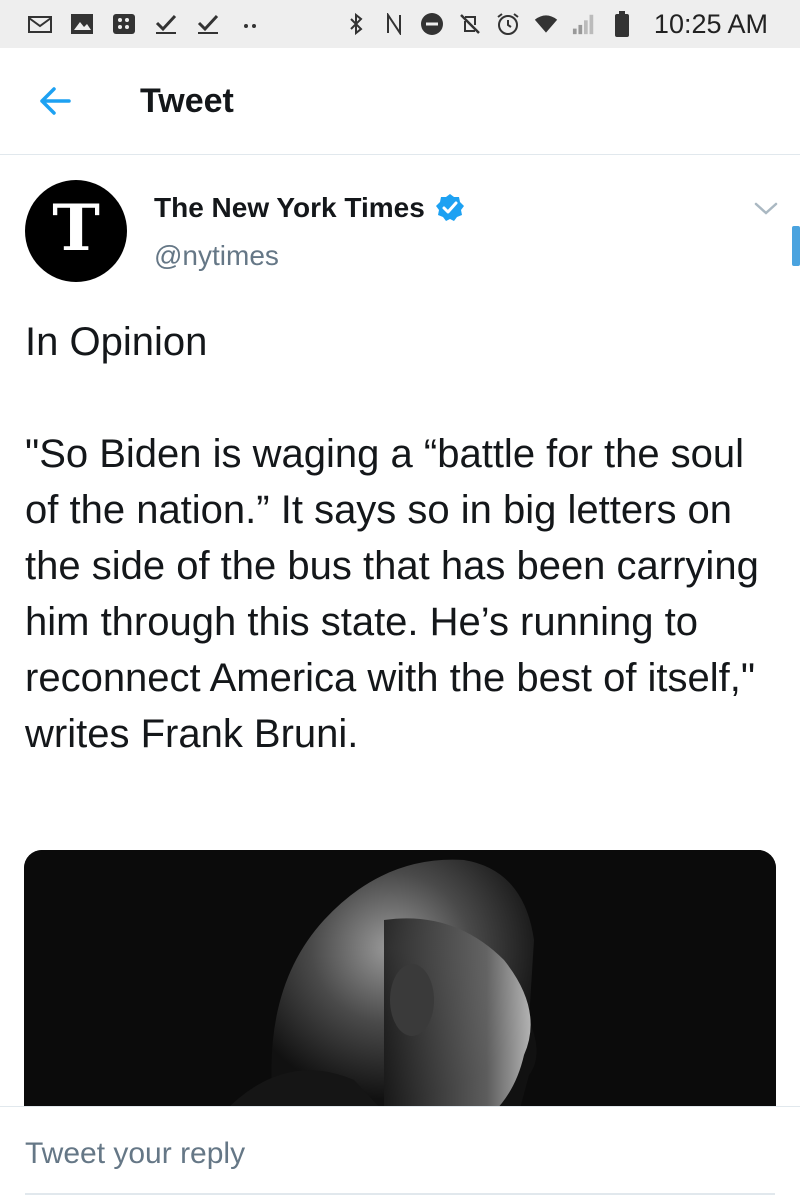 The width and height of the screenshot is (800, 1201). I want to click on signal-icon, so click(584, 24).